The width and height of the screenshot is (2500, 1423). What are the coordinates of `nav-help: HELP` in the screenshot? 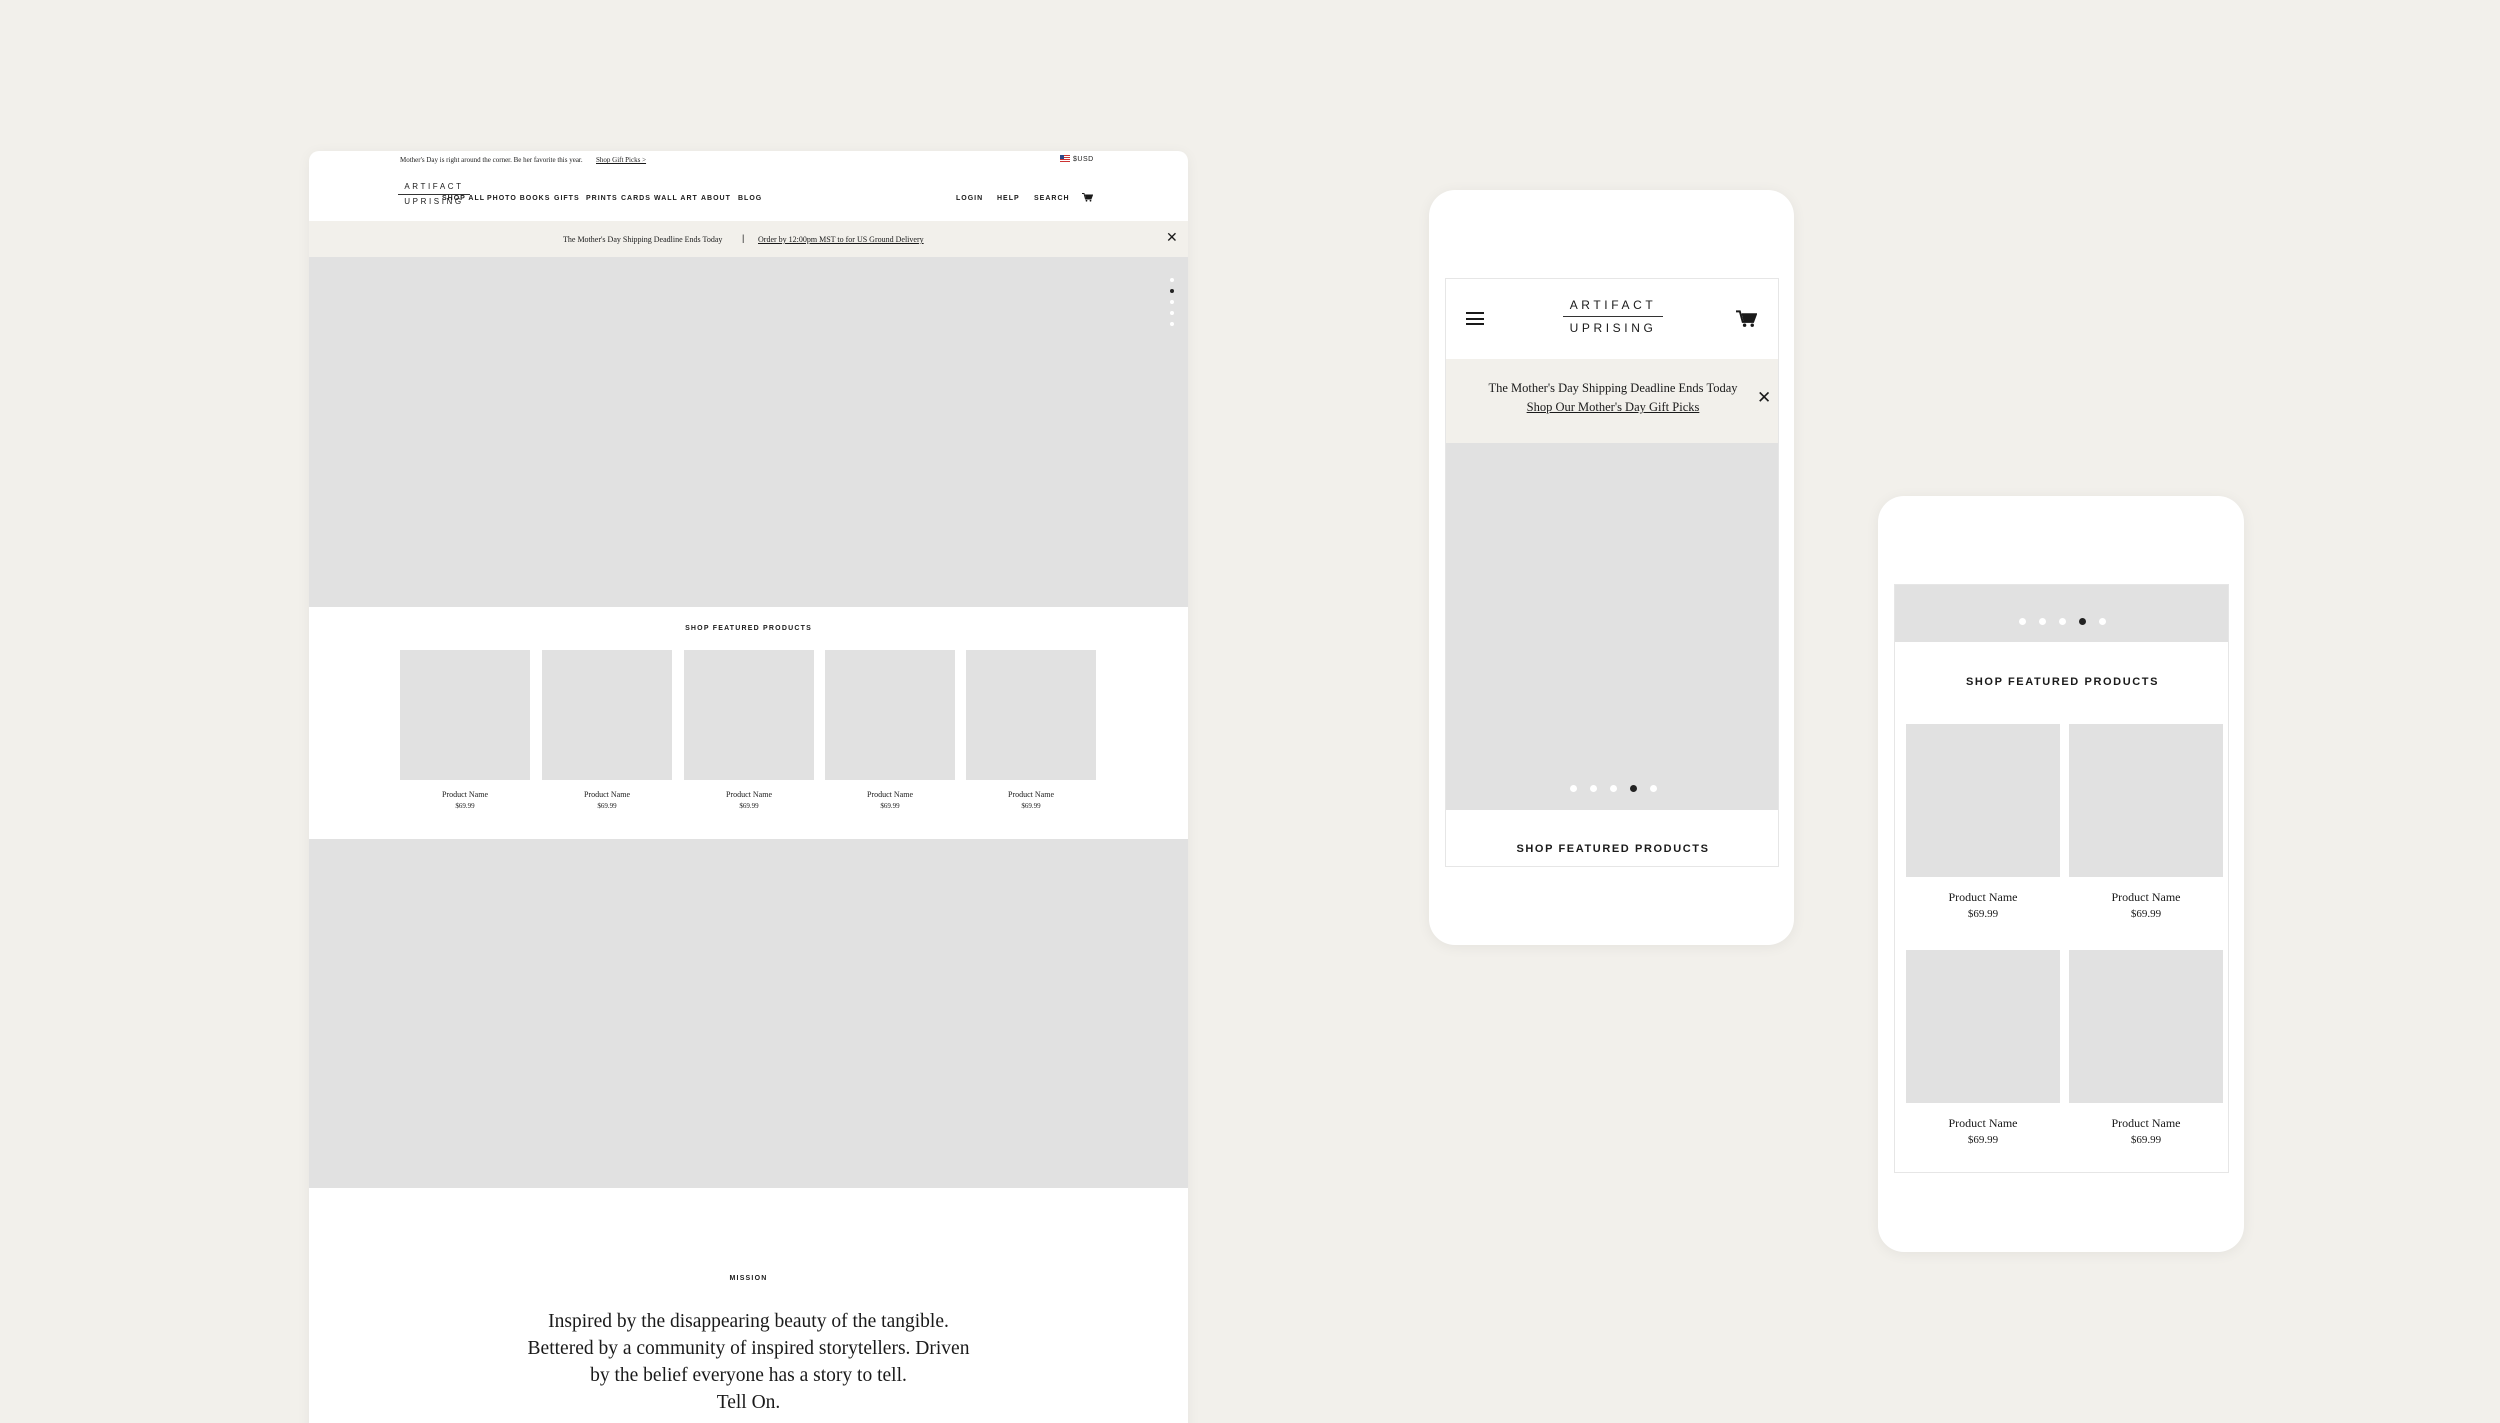 It's located at (1008, 198).